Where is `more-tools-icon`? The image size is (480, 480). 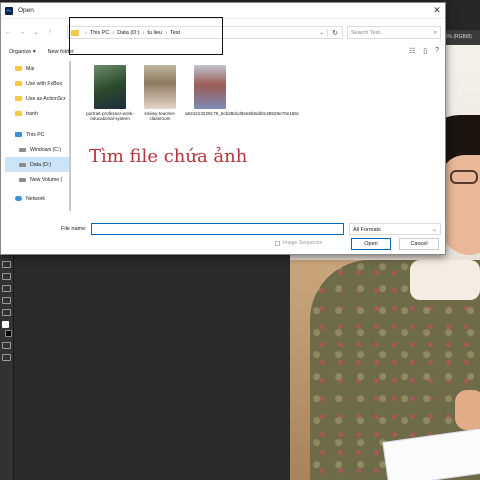
more-tools-icon is located at coordinates (6, 312).